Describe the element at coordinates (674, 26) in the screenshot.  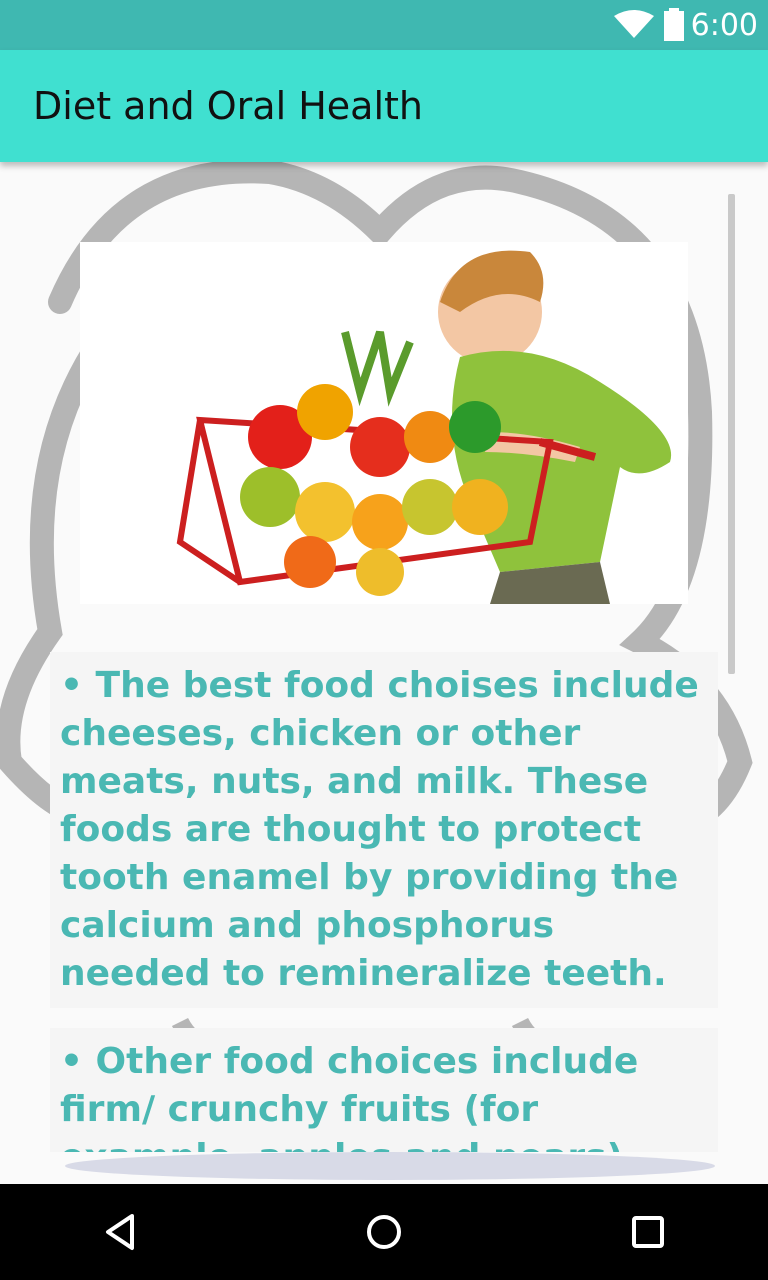
I see `battery-icon` at that location.